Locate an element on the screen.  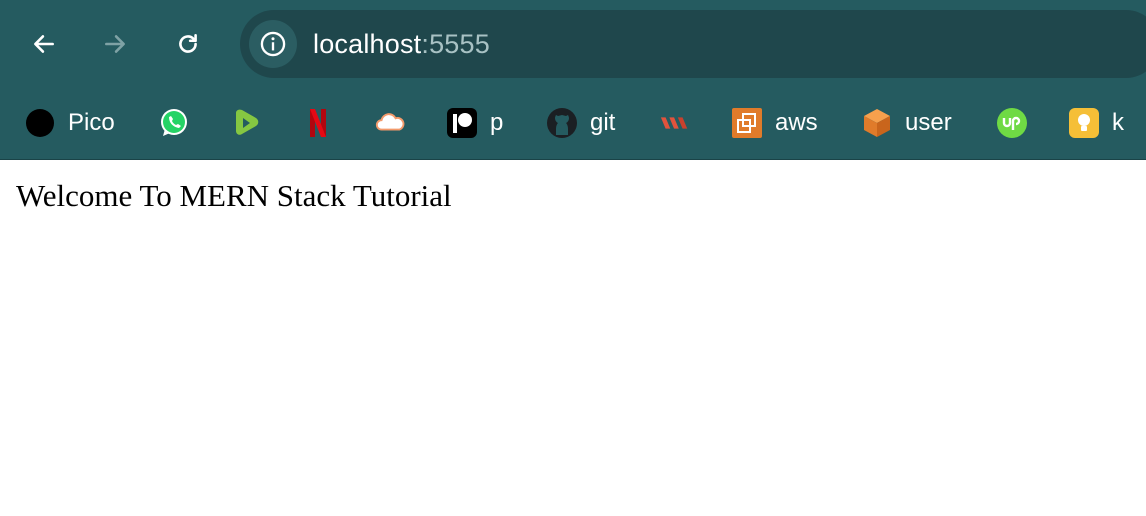
back-button is located at coordinates (44, 44).